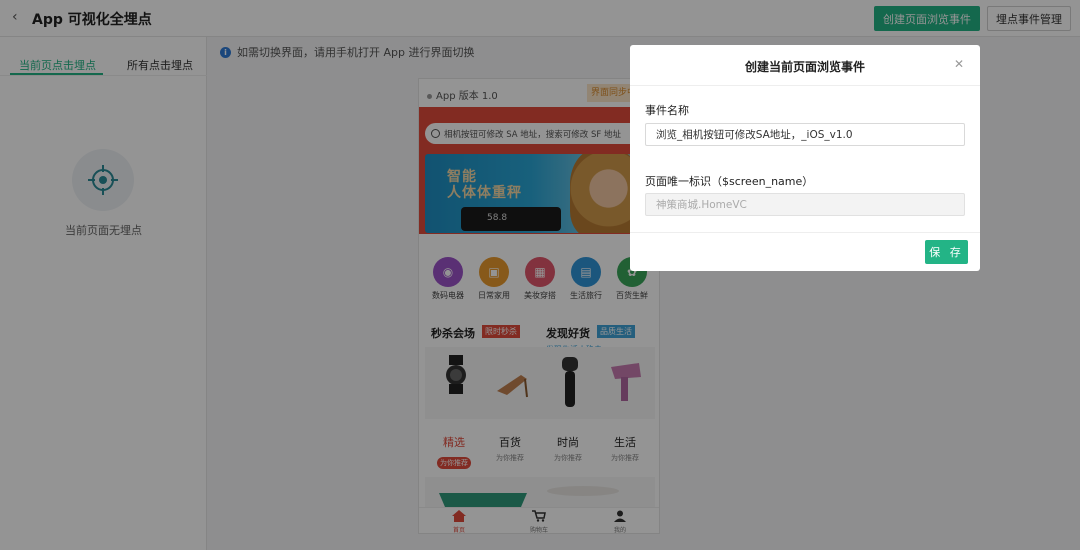  I want to click on screen-name-input: 神策商城.HomeVC, so click(805, 204).